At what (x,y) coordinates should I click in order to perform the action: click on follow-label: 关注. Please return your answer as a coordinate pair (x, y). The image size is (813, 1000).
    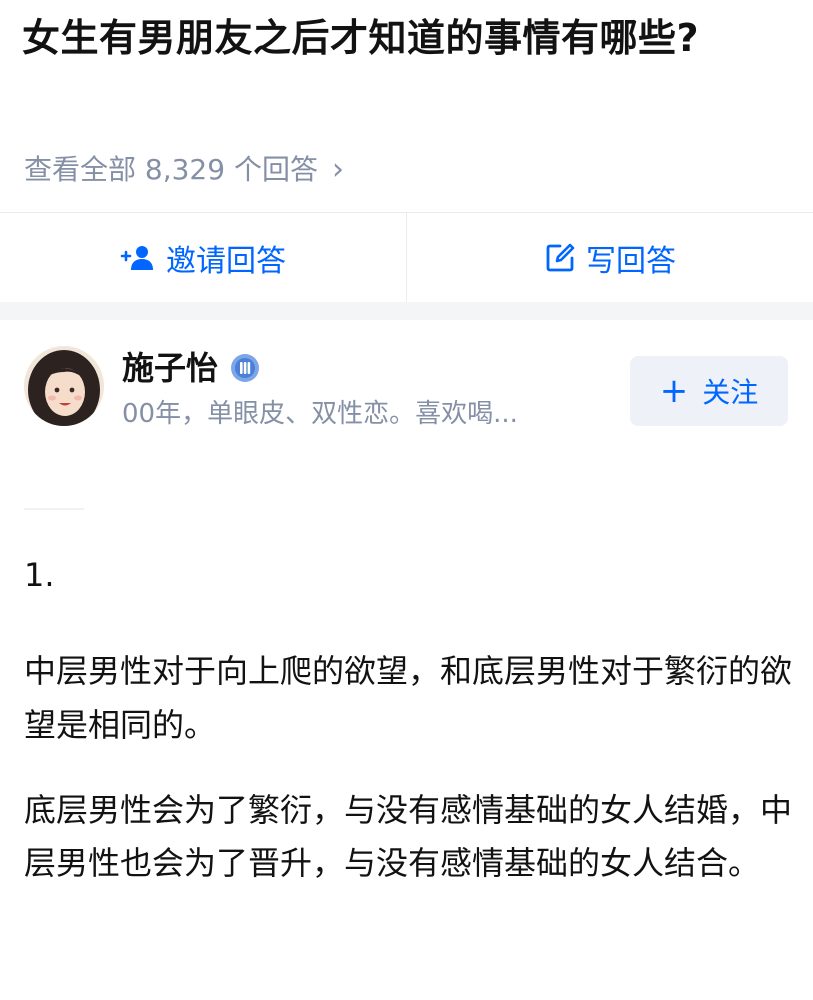
    Looking at the image, I should click on (730, 392).